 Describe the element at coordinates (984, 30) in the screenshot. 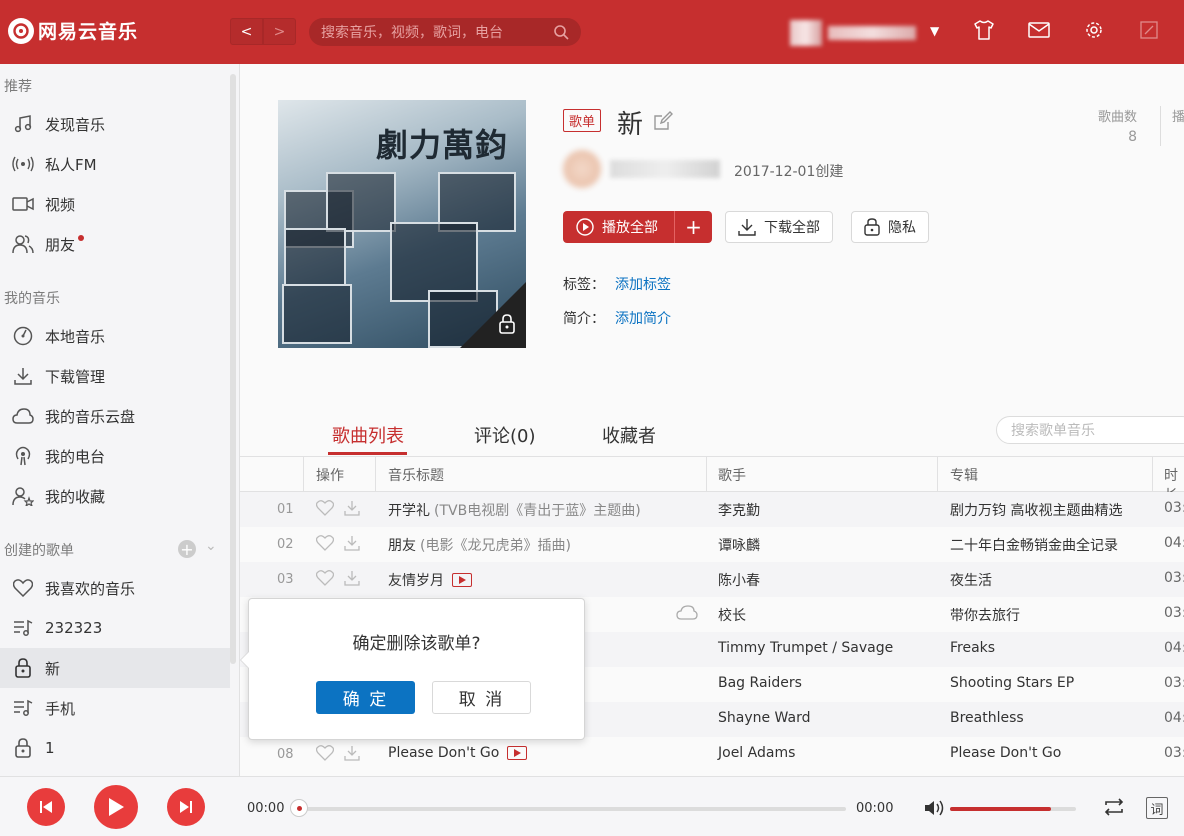

I see `shirt-icon` at that location.